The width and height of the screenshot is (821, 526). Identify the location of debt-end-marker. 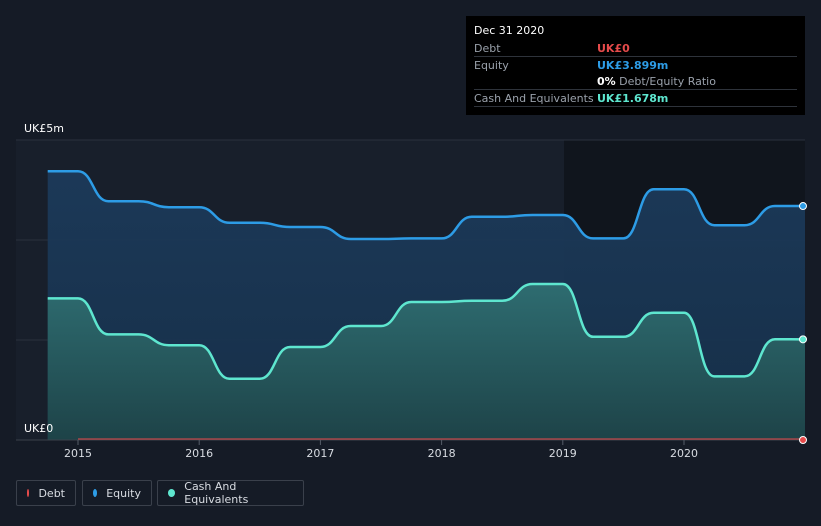
(803, 440).